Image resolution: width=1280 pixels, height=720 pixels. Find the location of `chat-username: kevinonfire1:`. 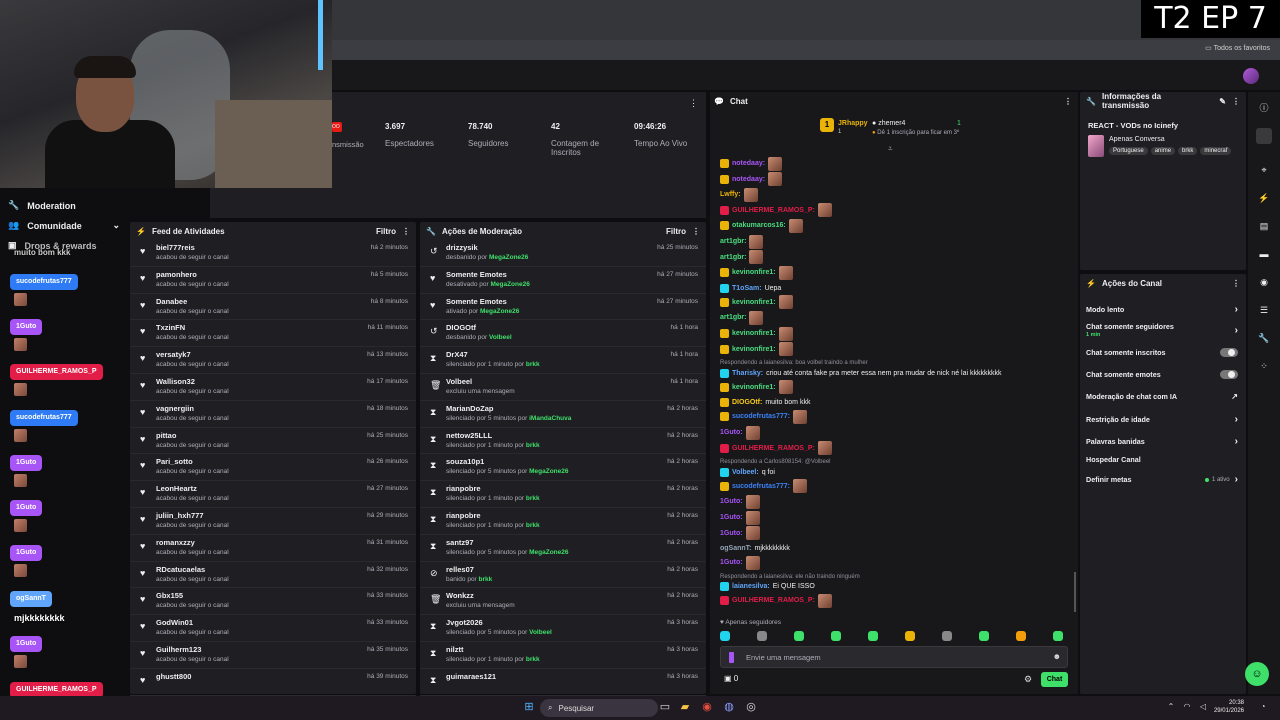

chat-username: kevinonfire1: is located at coordinates (754, 302).